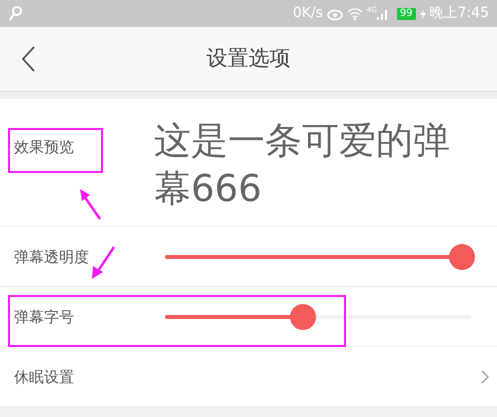 This screenshot has width=497, height=417. I want to click on setting-label: 弹幕透明度, so click(51, 257).